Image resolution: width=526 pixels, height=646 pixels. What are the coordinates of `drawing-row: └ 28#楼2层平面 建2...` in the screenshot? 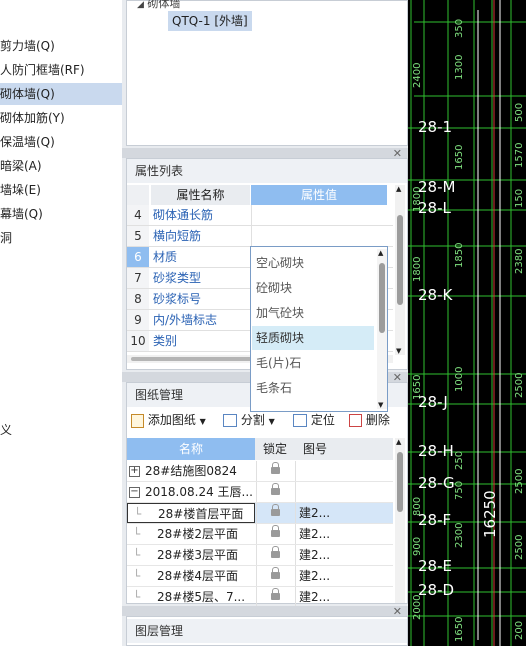 It's located at (260, 534).